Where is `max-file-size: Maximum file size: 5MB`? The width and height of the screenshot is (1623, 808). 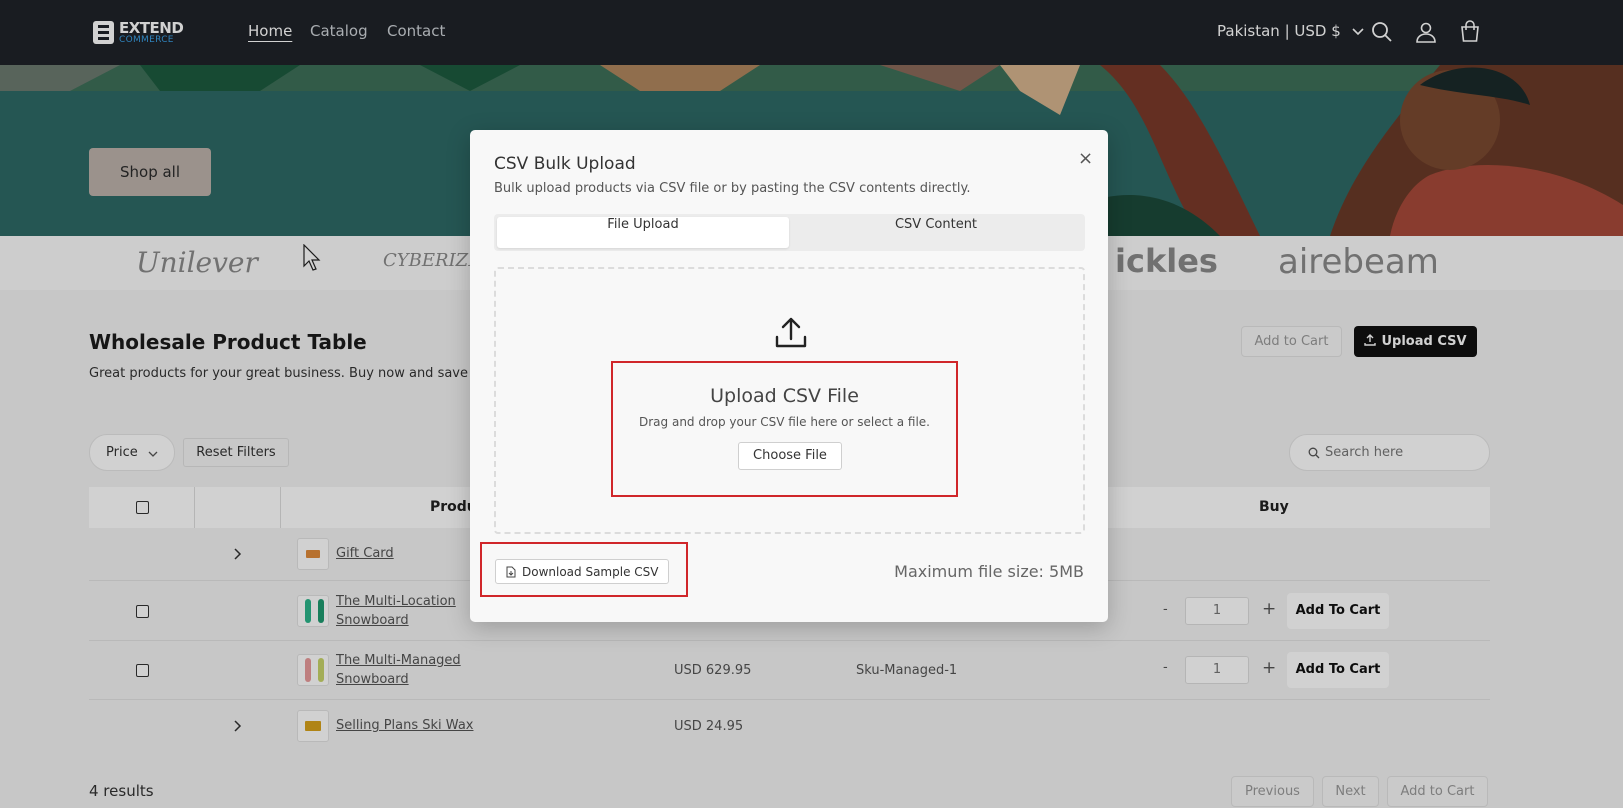
max-file-size: Maximum file size: 5MB is located at coordinates (989, 571).